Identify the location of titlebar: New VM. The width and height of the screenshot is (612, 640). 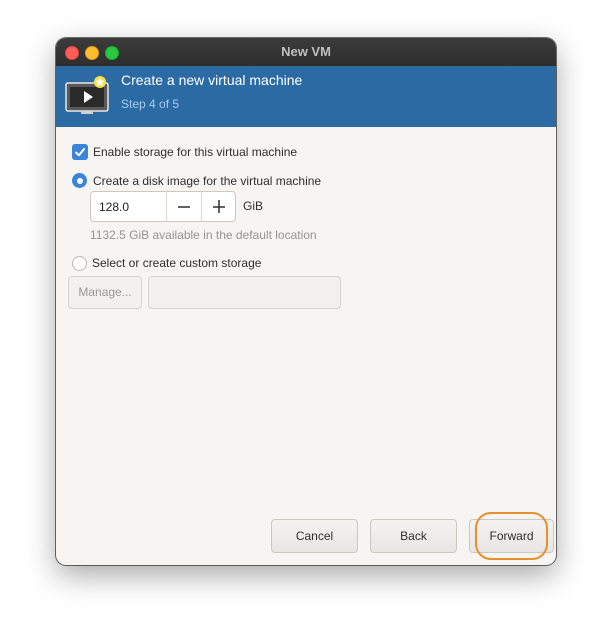
(306, 52).